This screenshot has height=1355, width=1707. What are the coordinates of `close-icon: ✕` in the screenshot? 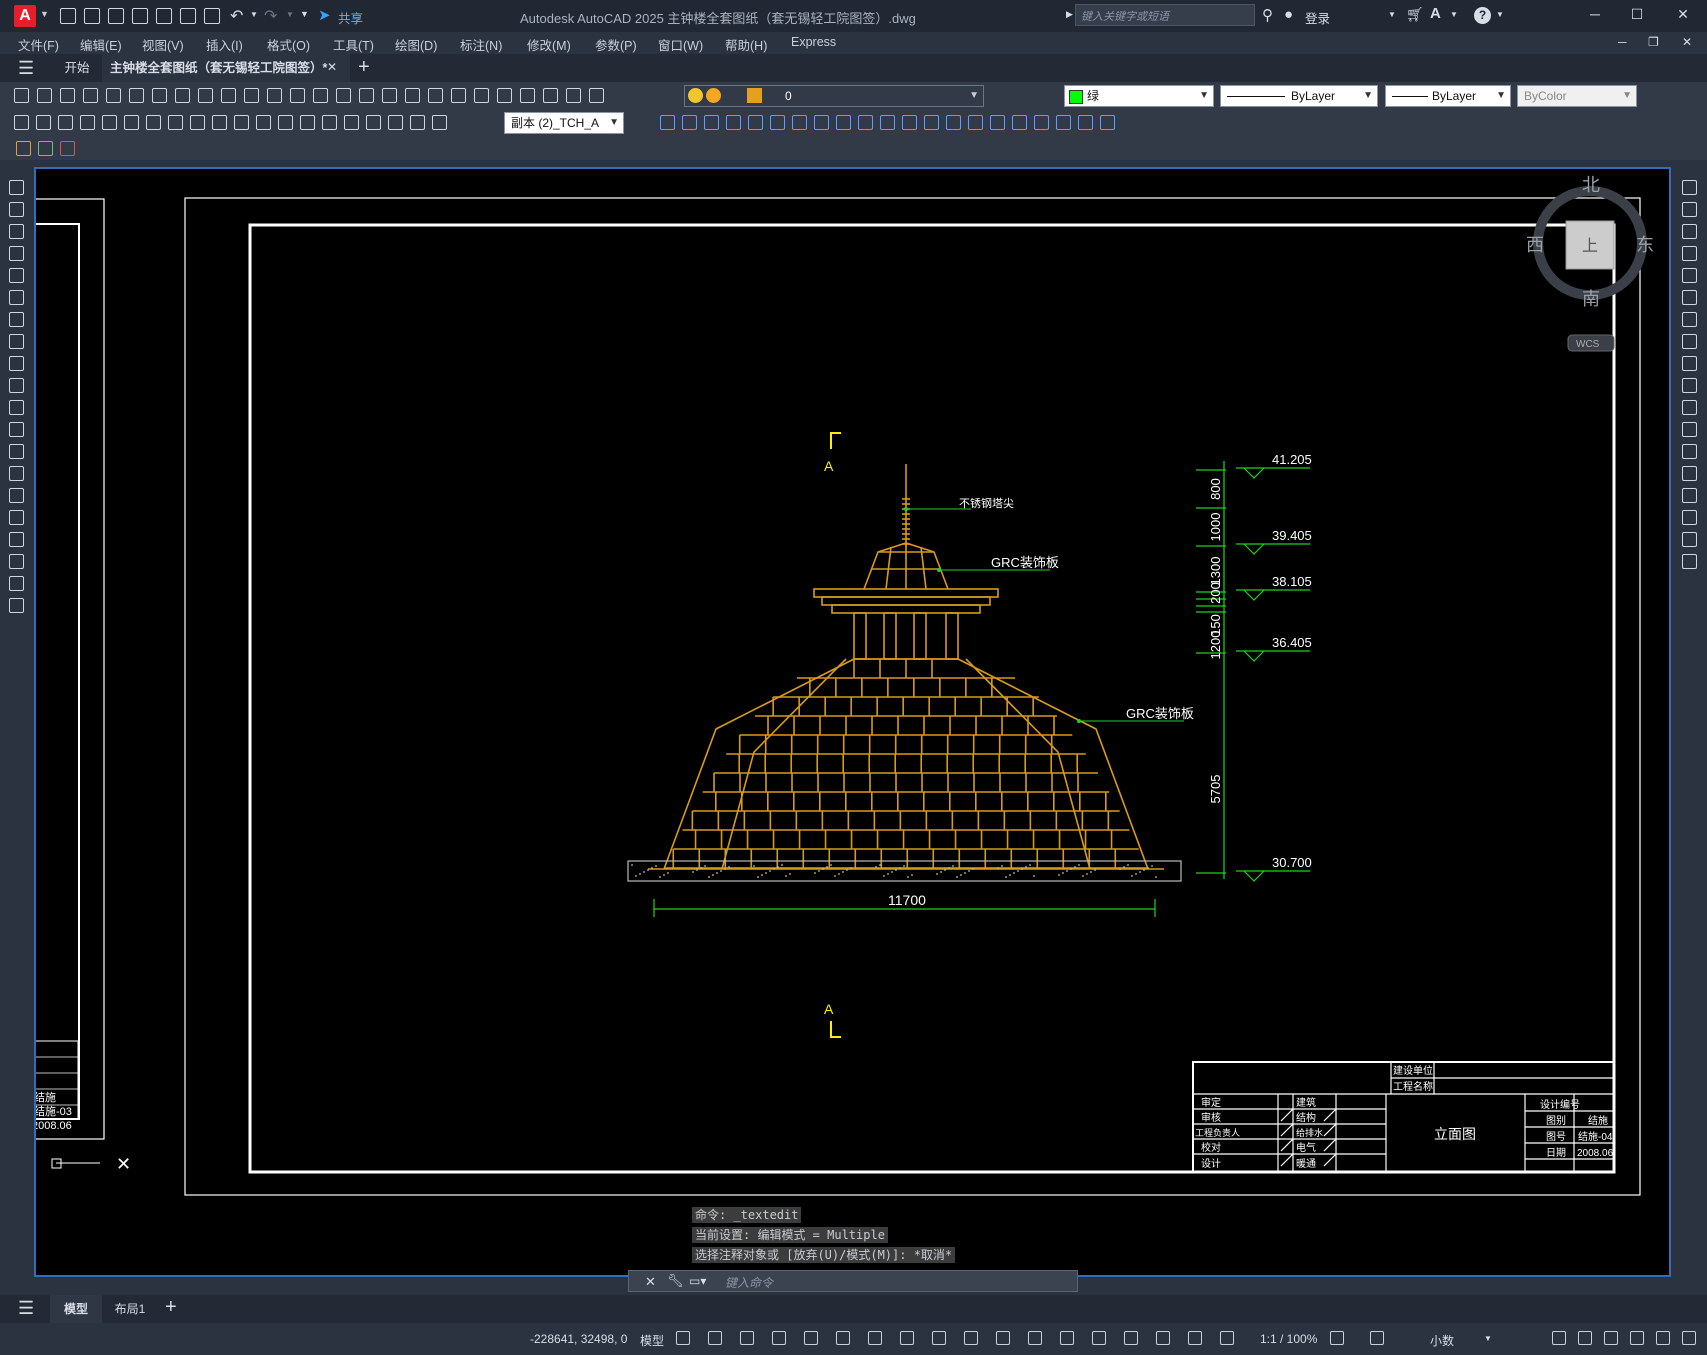 It's located at (1683, 16).